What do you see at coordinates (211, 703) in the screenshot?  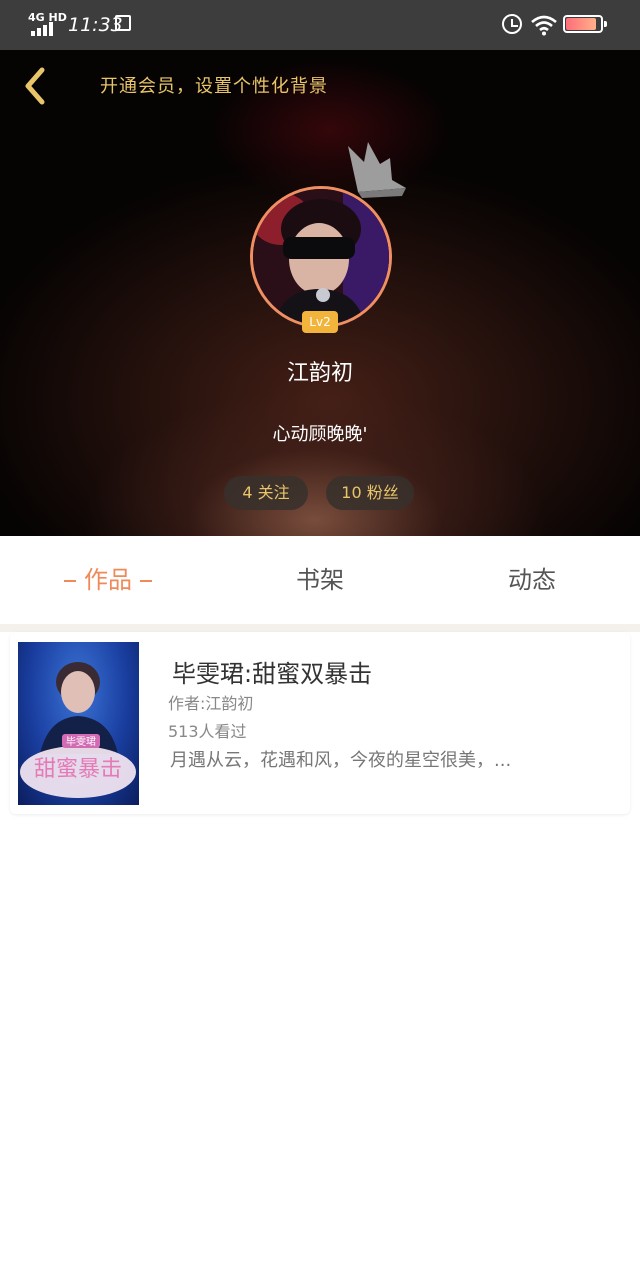 I see `work-author: 作者:江韵初` at bounding box center [211, 703].